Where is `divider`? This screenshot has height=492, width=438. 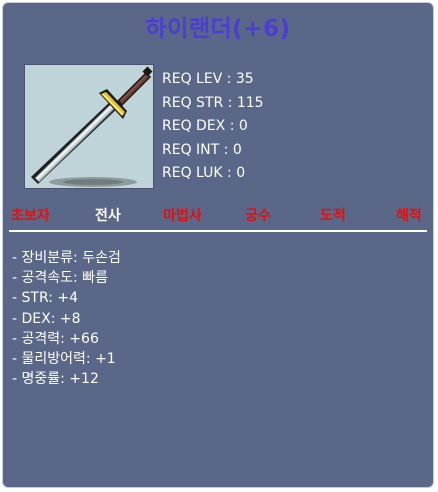
divider is located at coordinates (218, 231).